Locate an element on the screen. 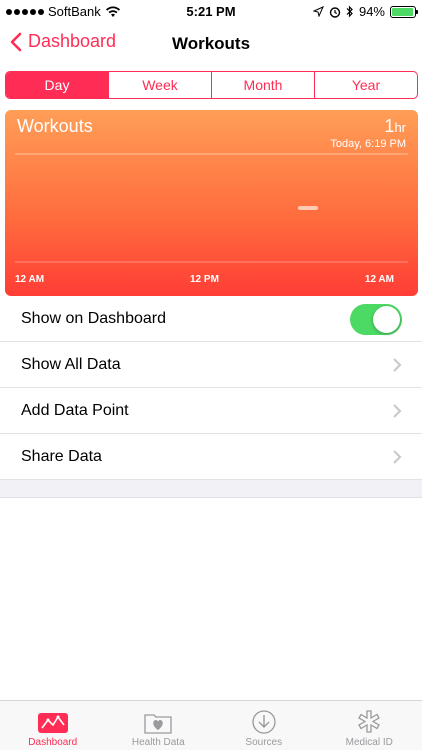 This screenshot has width=422, height=750. dashboard-icon is located at coordinates (52, 723).